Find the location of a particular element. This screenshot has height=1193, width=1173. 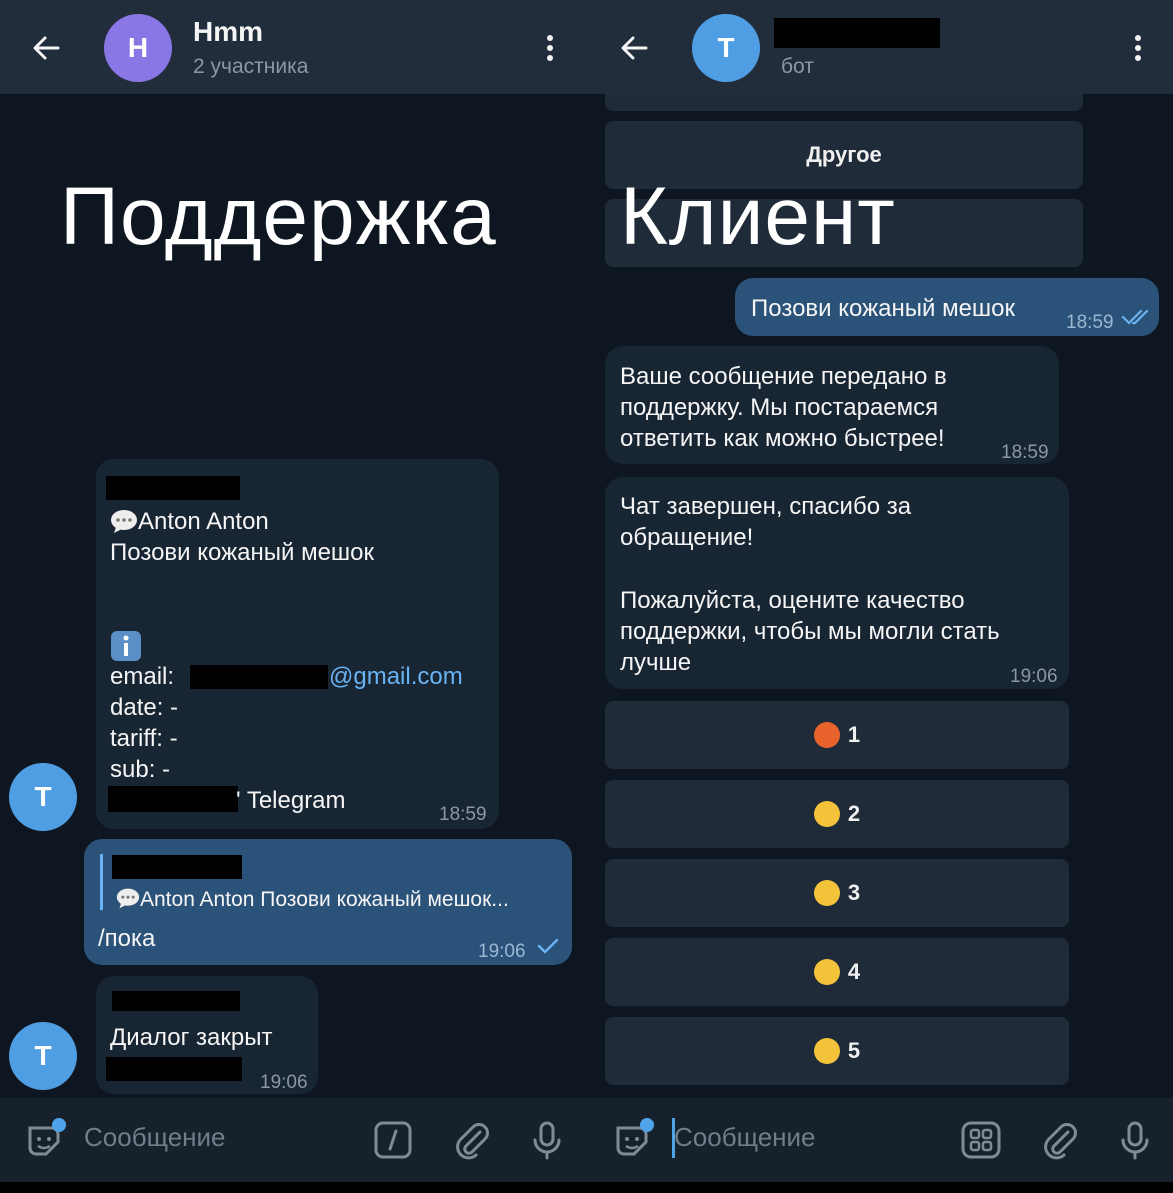

ticket-text: Позови кожаный мешок is located at coordinates (242, 552).